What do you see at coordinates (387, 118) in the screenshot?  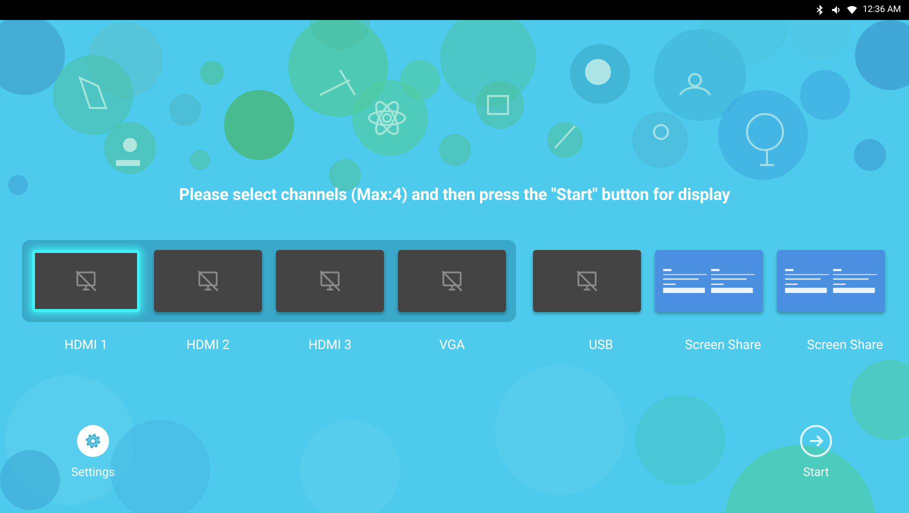 I see `atom-icon` at bounding box center [387, 118].